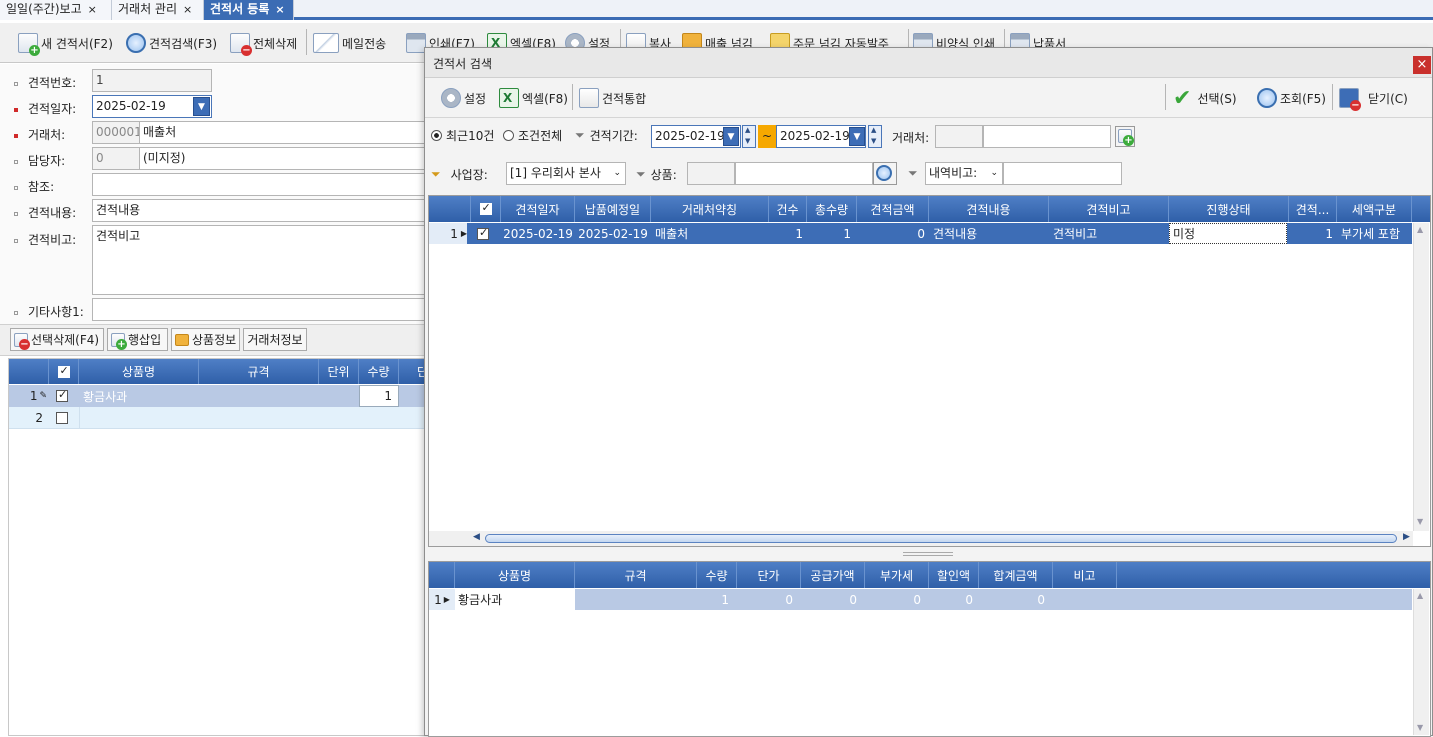 The height and width of the screenshot is (737, 1433). Describe the element at coordinates (152, 80) in the screenshot. I see `quote-no-field: 1` at that location.